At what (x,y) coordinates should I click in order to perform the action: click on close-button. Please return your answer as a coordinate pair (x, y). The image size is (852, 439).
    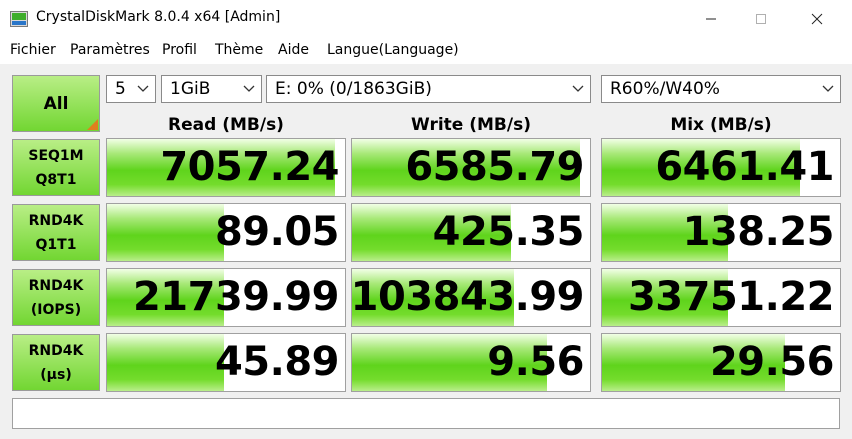
    Looking at the image, I should click on (817, 19).